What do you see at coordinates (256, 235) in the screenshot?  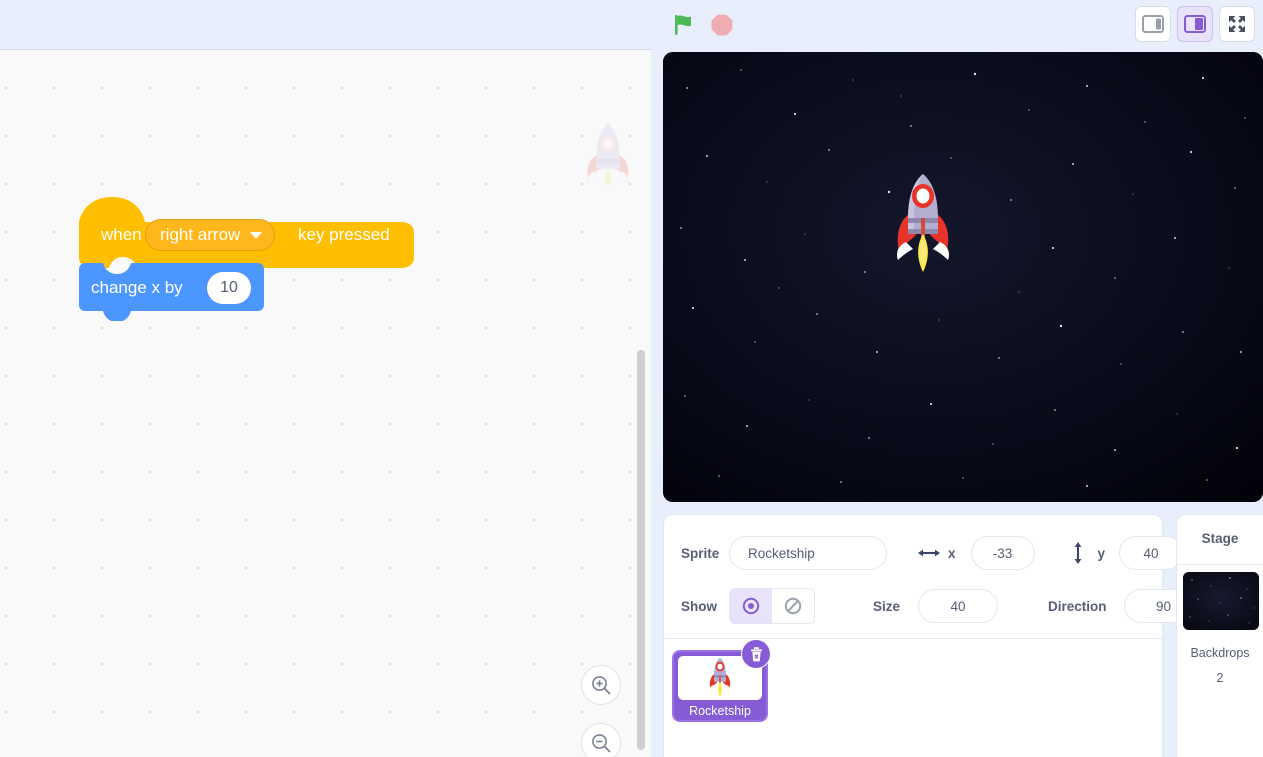 I see `chevron-down-icon` at bounding box center [256, 235].